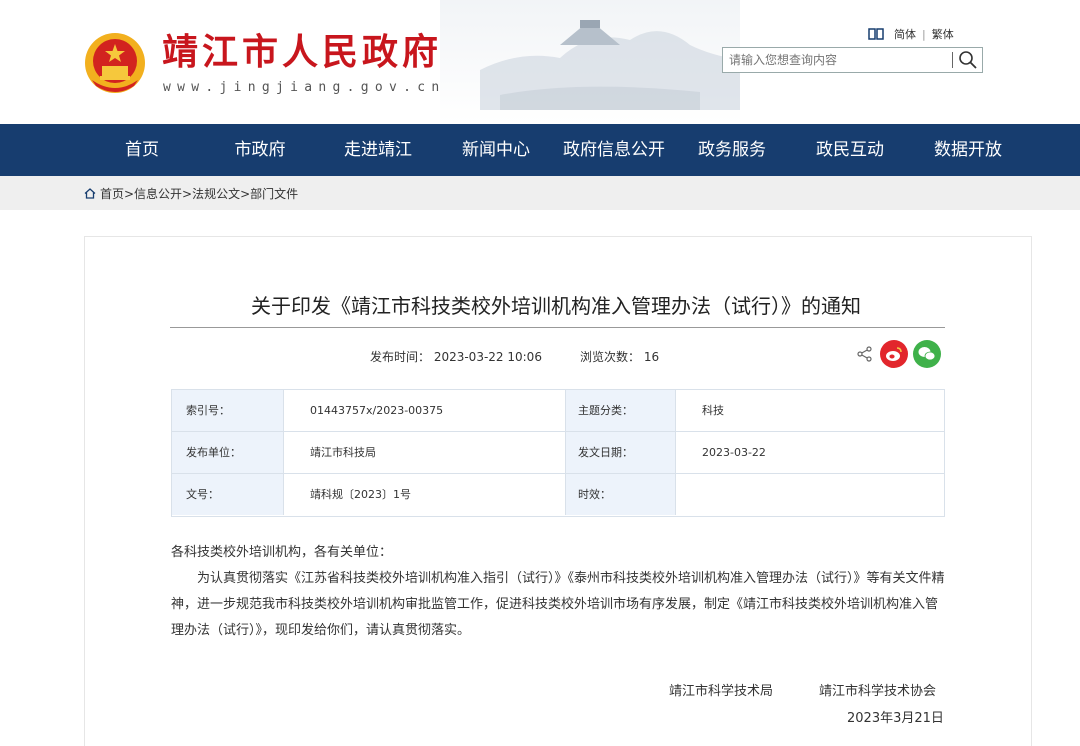  Describe the element at coordinates (865, 354) in the screenshot. I see `share-icon` at that location.